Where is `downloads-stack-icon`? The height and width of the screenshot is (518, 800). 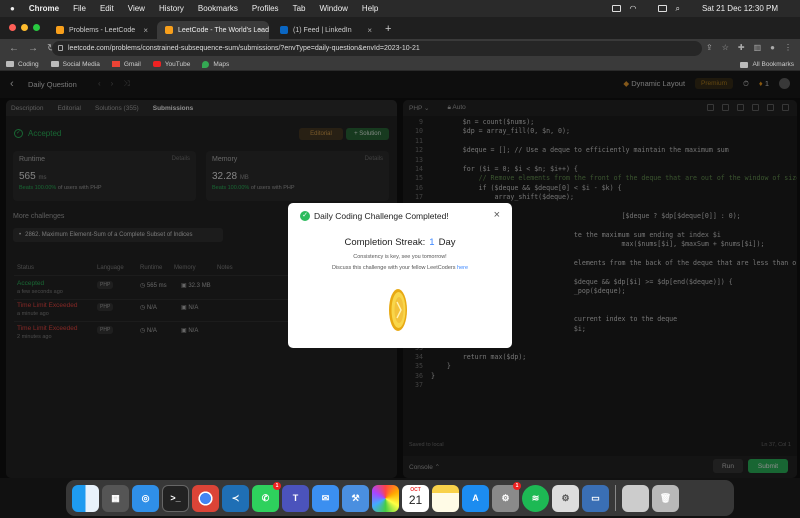 downloads-stack-icon is located at coordinates (635, 498).